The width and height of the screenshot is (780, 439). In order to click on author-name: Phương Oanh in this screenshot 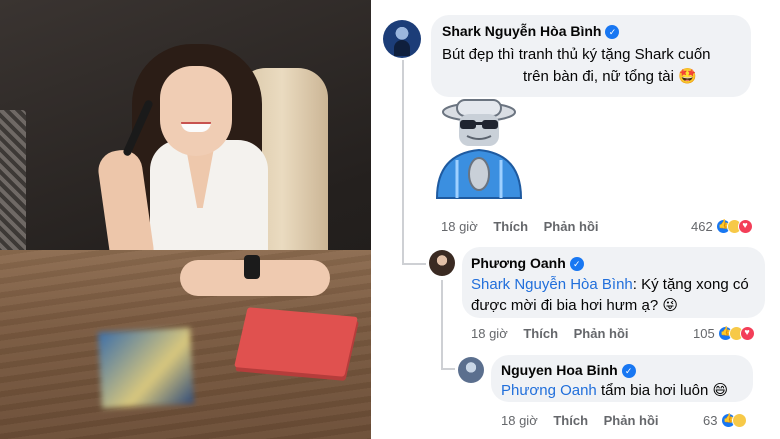, I will do `click(518, 263)`.